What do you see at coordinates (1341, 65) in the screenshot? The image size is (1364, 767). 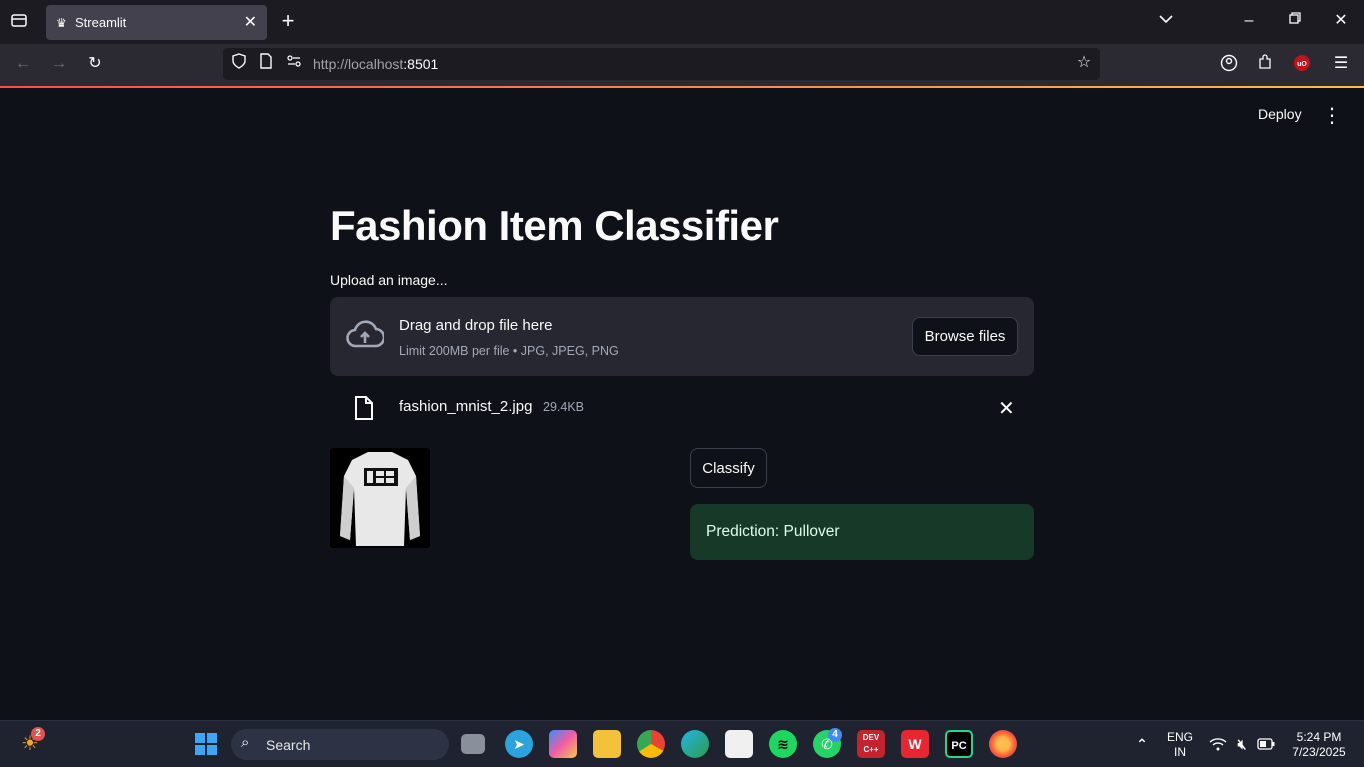 I see `hamburger-menu-icon: ☰` at bounding box center [1341, 65].